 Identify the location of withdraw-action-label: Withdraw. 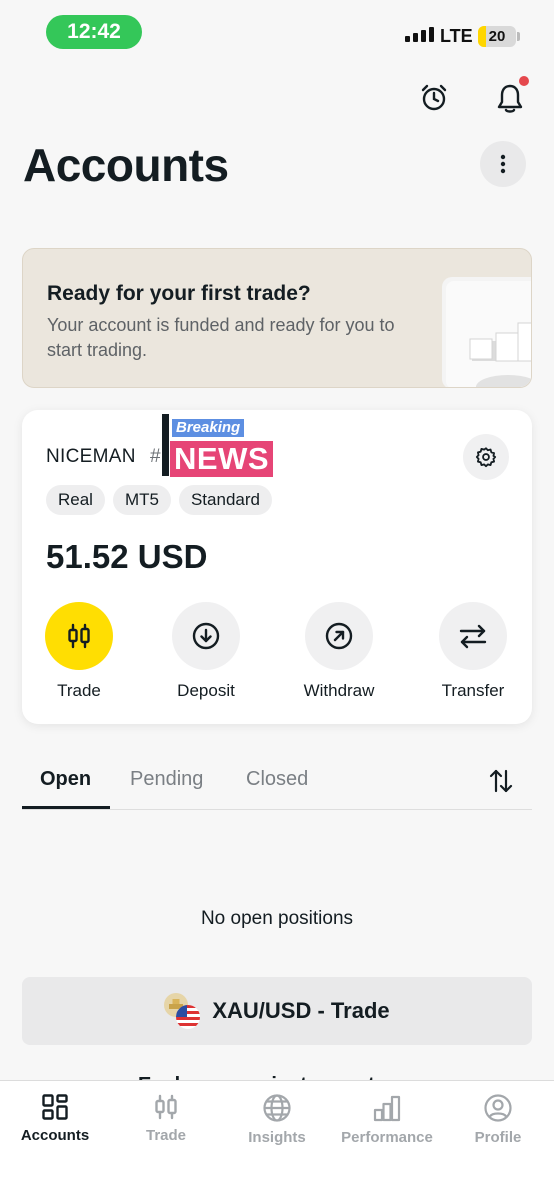
(339, 690).